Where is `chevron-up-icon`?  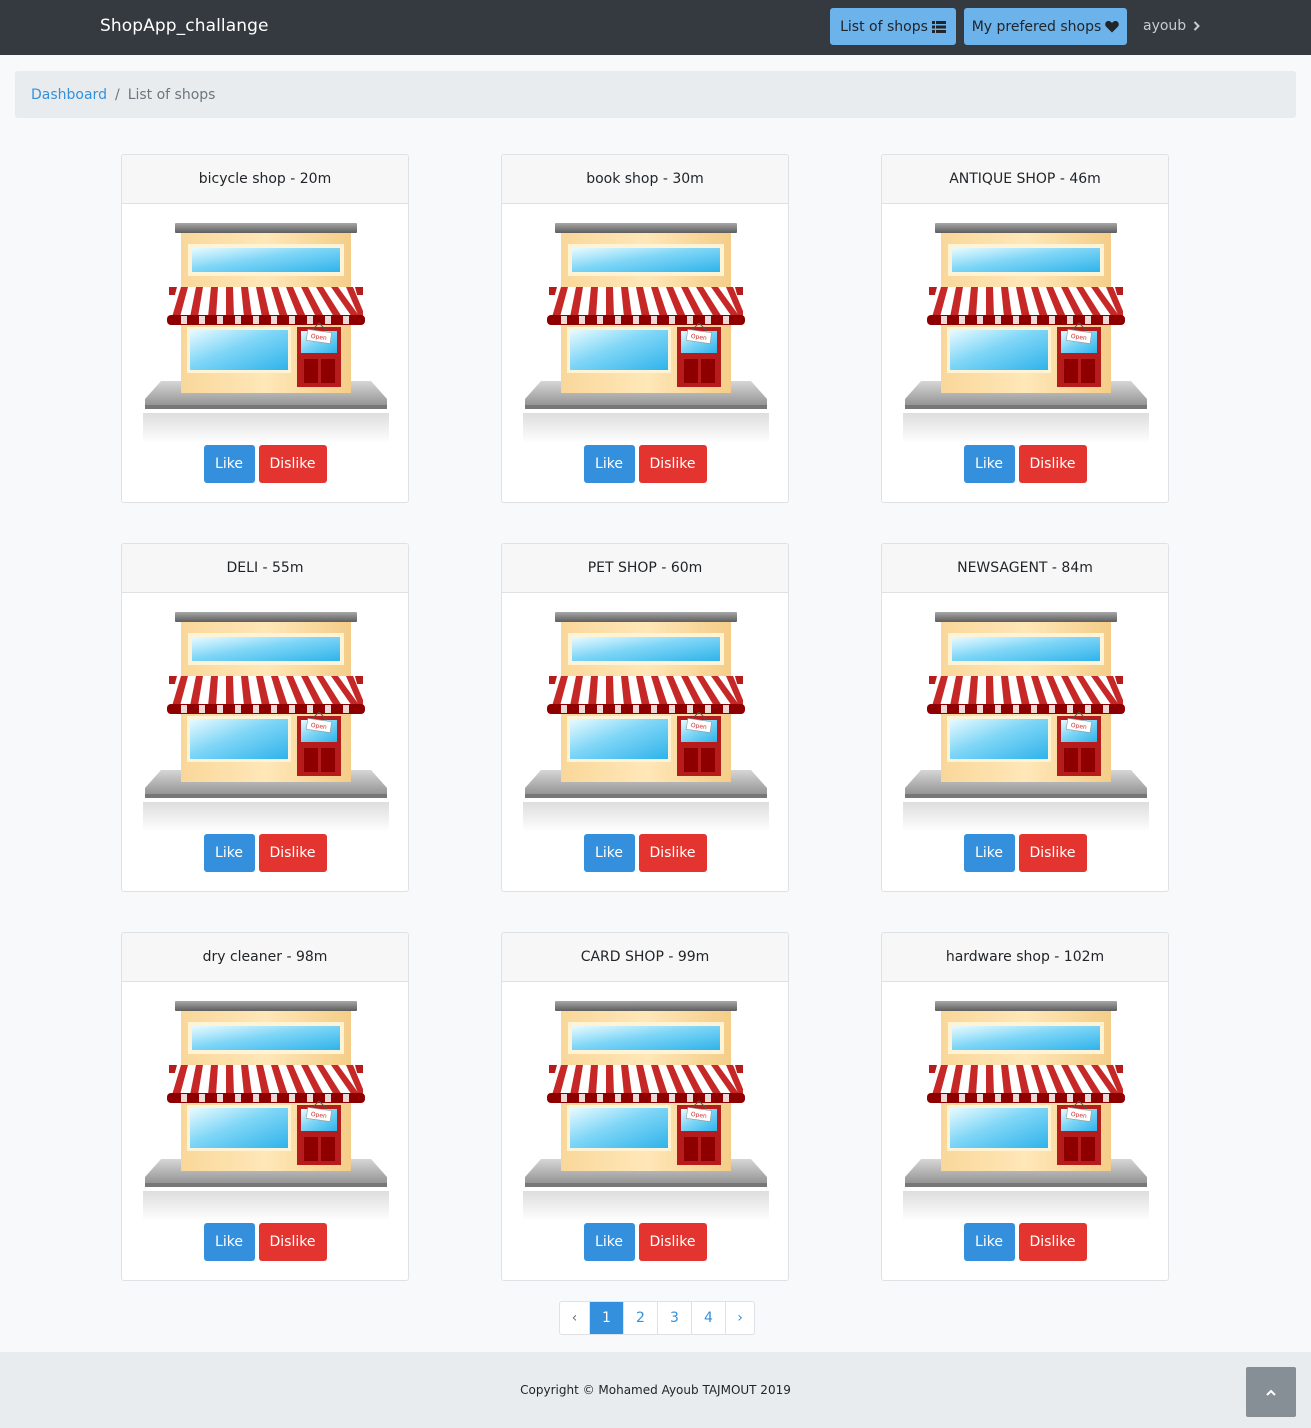
chevron-up-icon is located at coordinates (1271, 1392).